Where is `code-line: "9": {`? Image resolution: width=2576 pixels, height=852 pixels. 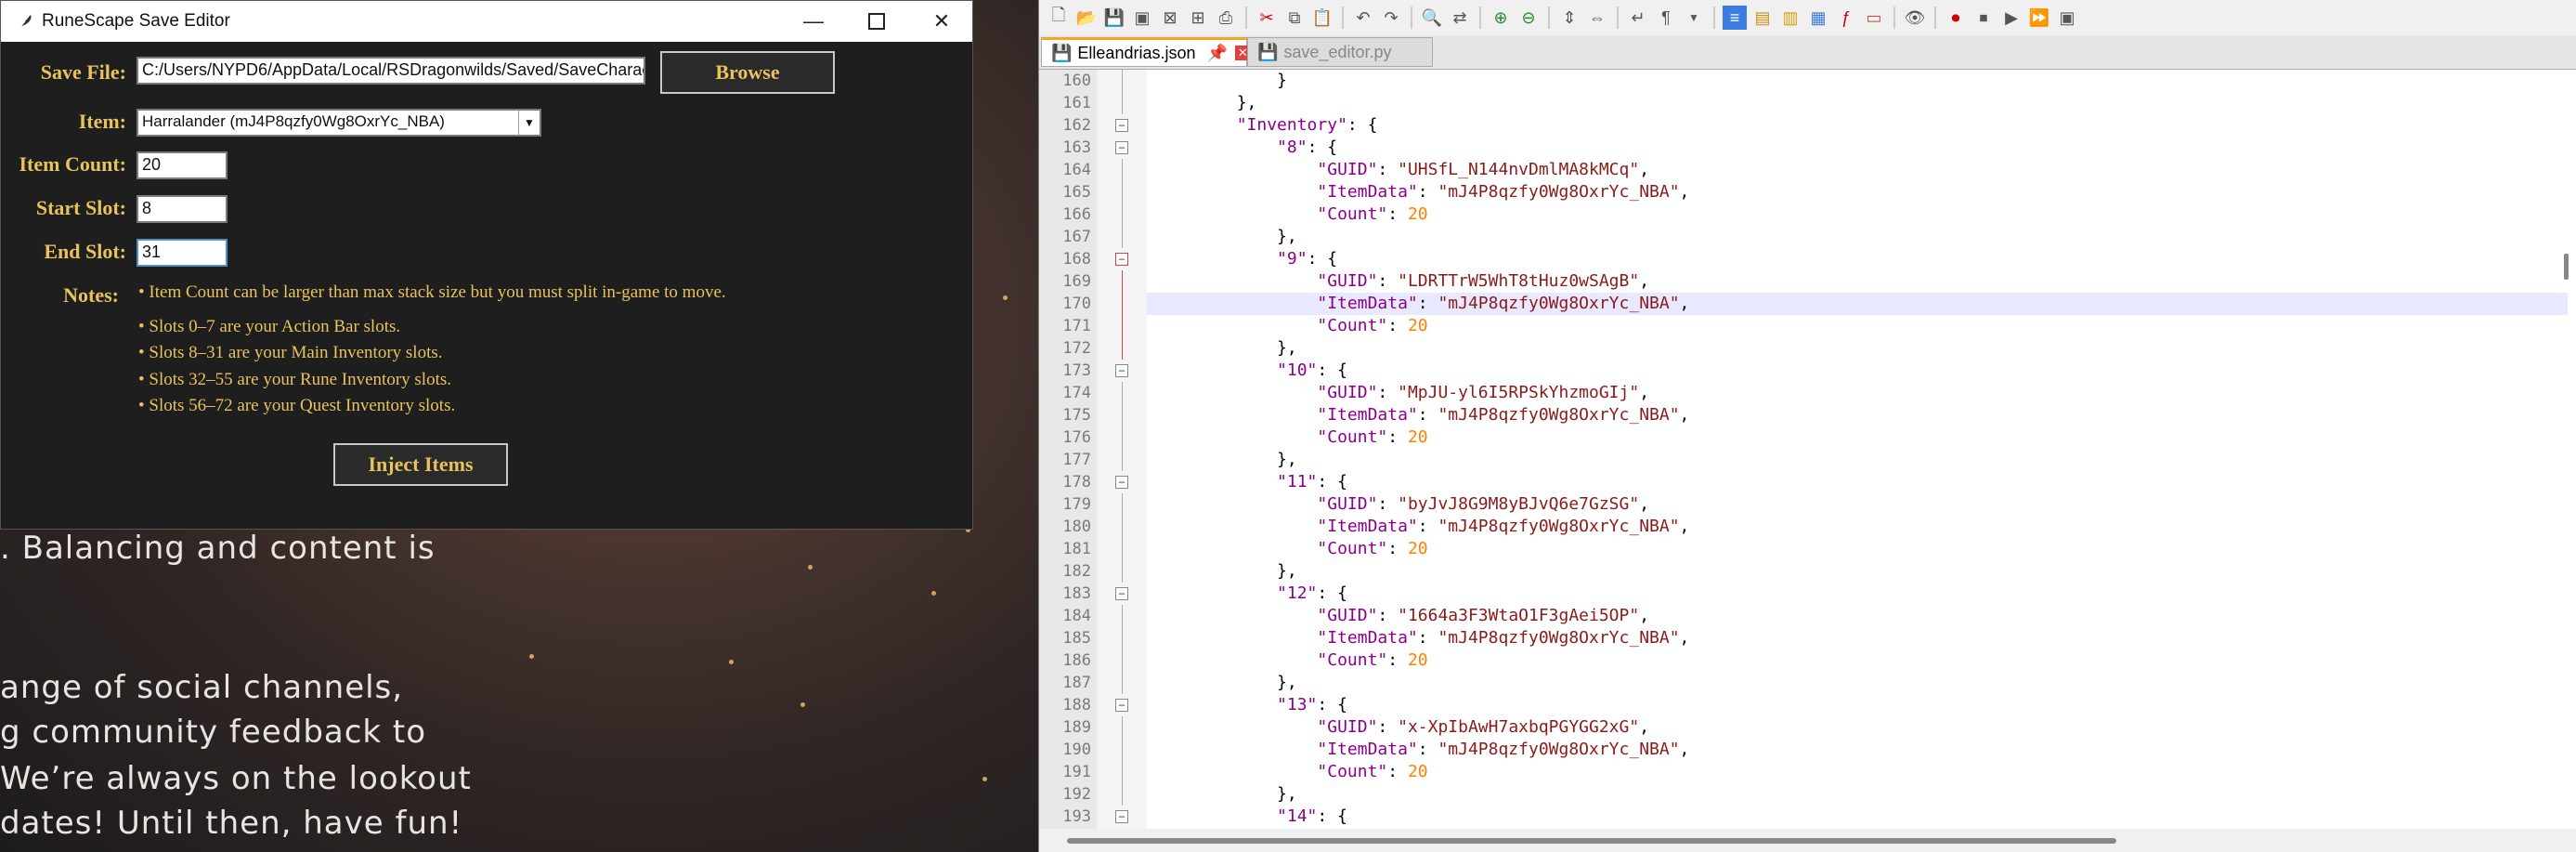
code-line: "9": { is located at coordinates (1246, 259).